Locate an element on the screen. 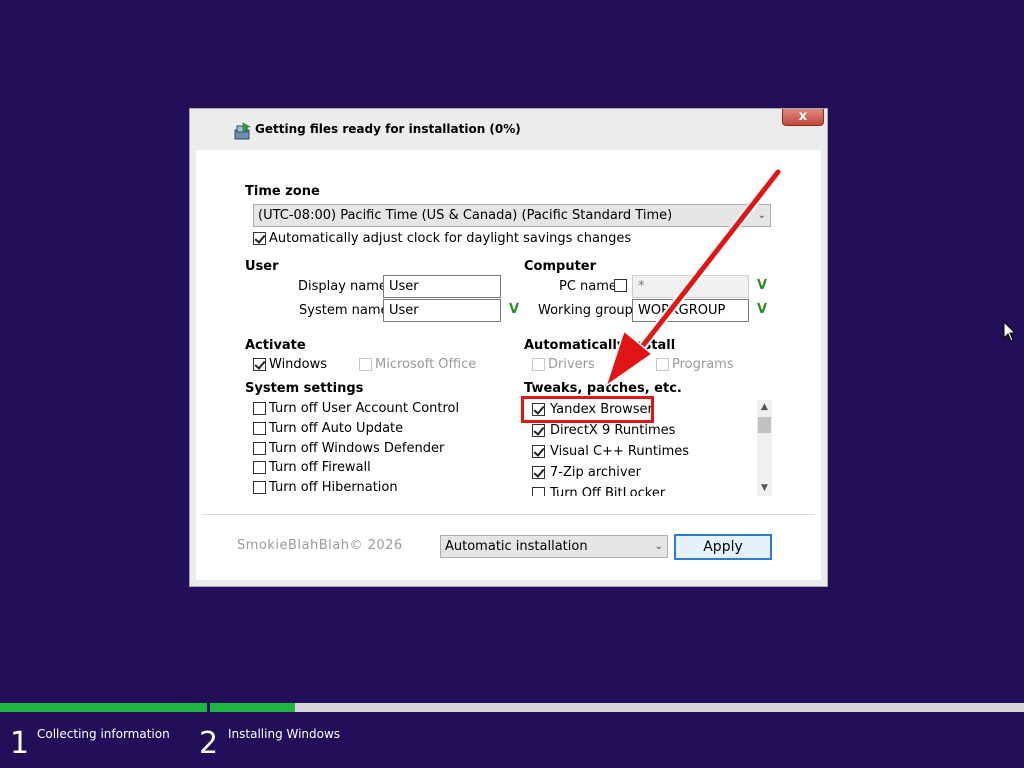 The height and width of the screenshot is (768, 1024). system-name-valid-mark: V is located at coordinates (514, 309).